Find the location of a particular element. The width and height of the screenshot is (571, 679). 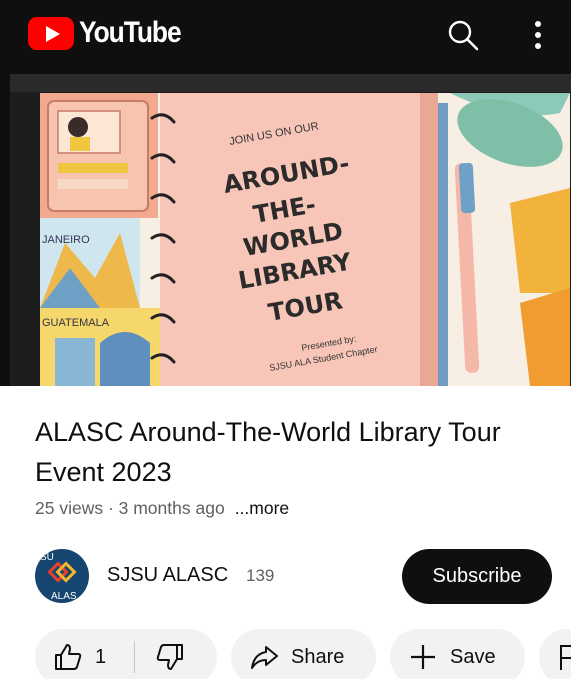

save-label: Save is located at coordinates (473, 656).